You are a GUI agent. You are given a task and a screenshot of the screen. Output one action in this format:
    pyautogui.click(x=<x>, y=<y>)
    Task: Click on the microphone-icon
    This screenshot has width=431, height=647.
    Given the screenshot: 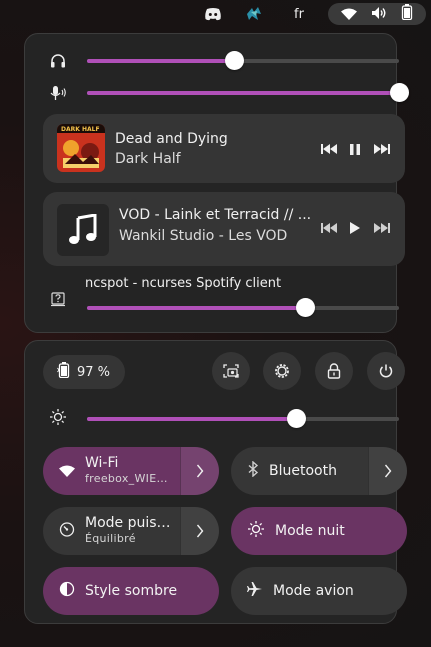 What is the action you would take?
    pyautogui.click(x=58, y=93)
    